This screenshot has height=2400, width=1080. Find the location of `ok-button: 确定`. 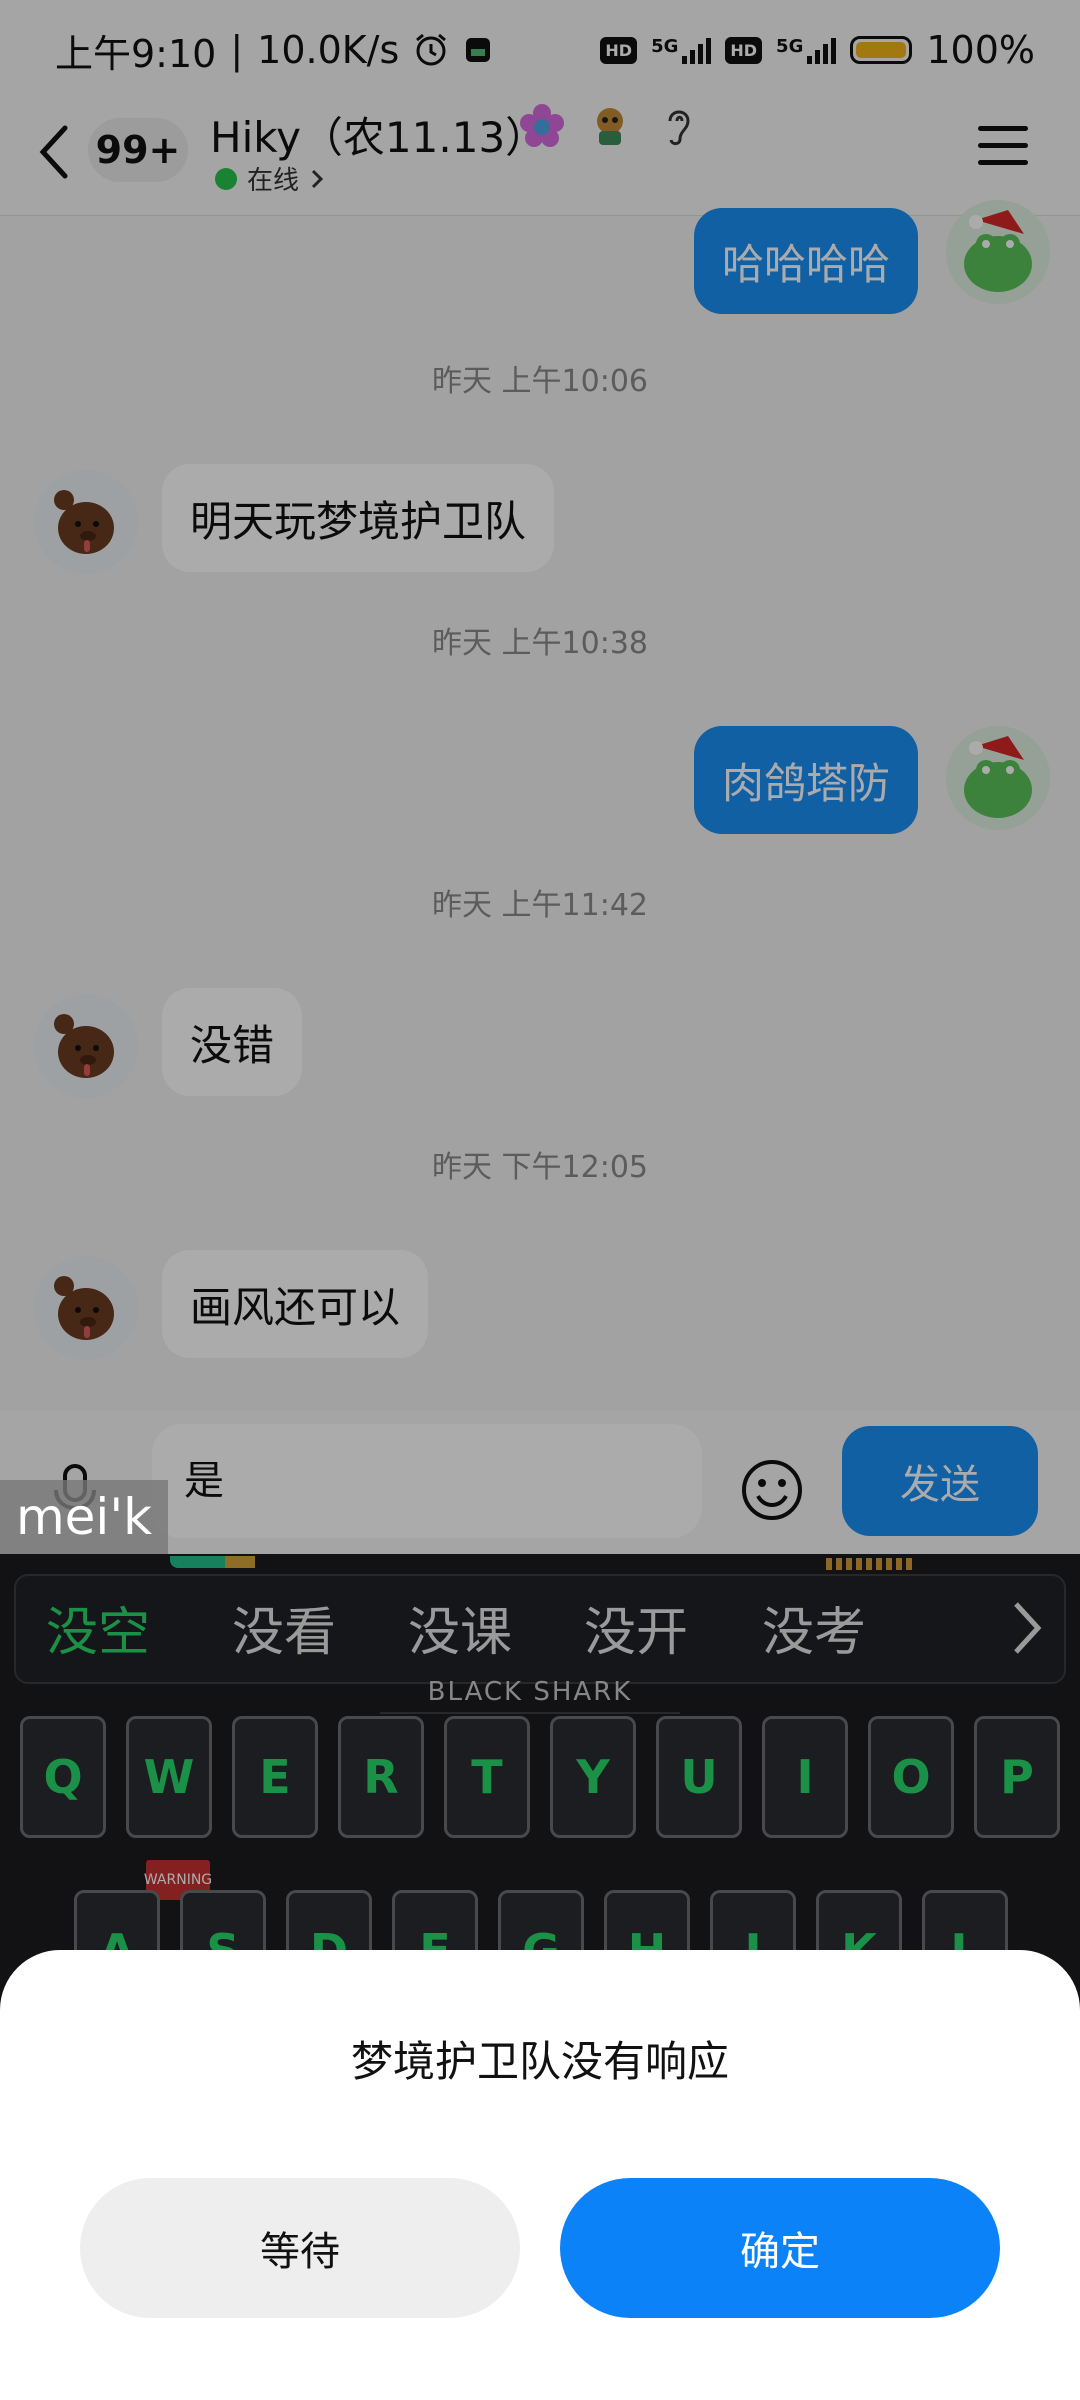

ok-button: 确定 is located at coordinates (780, 2248).